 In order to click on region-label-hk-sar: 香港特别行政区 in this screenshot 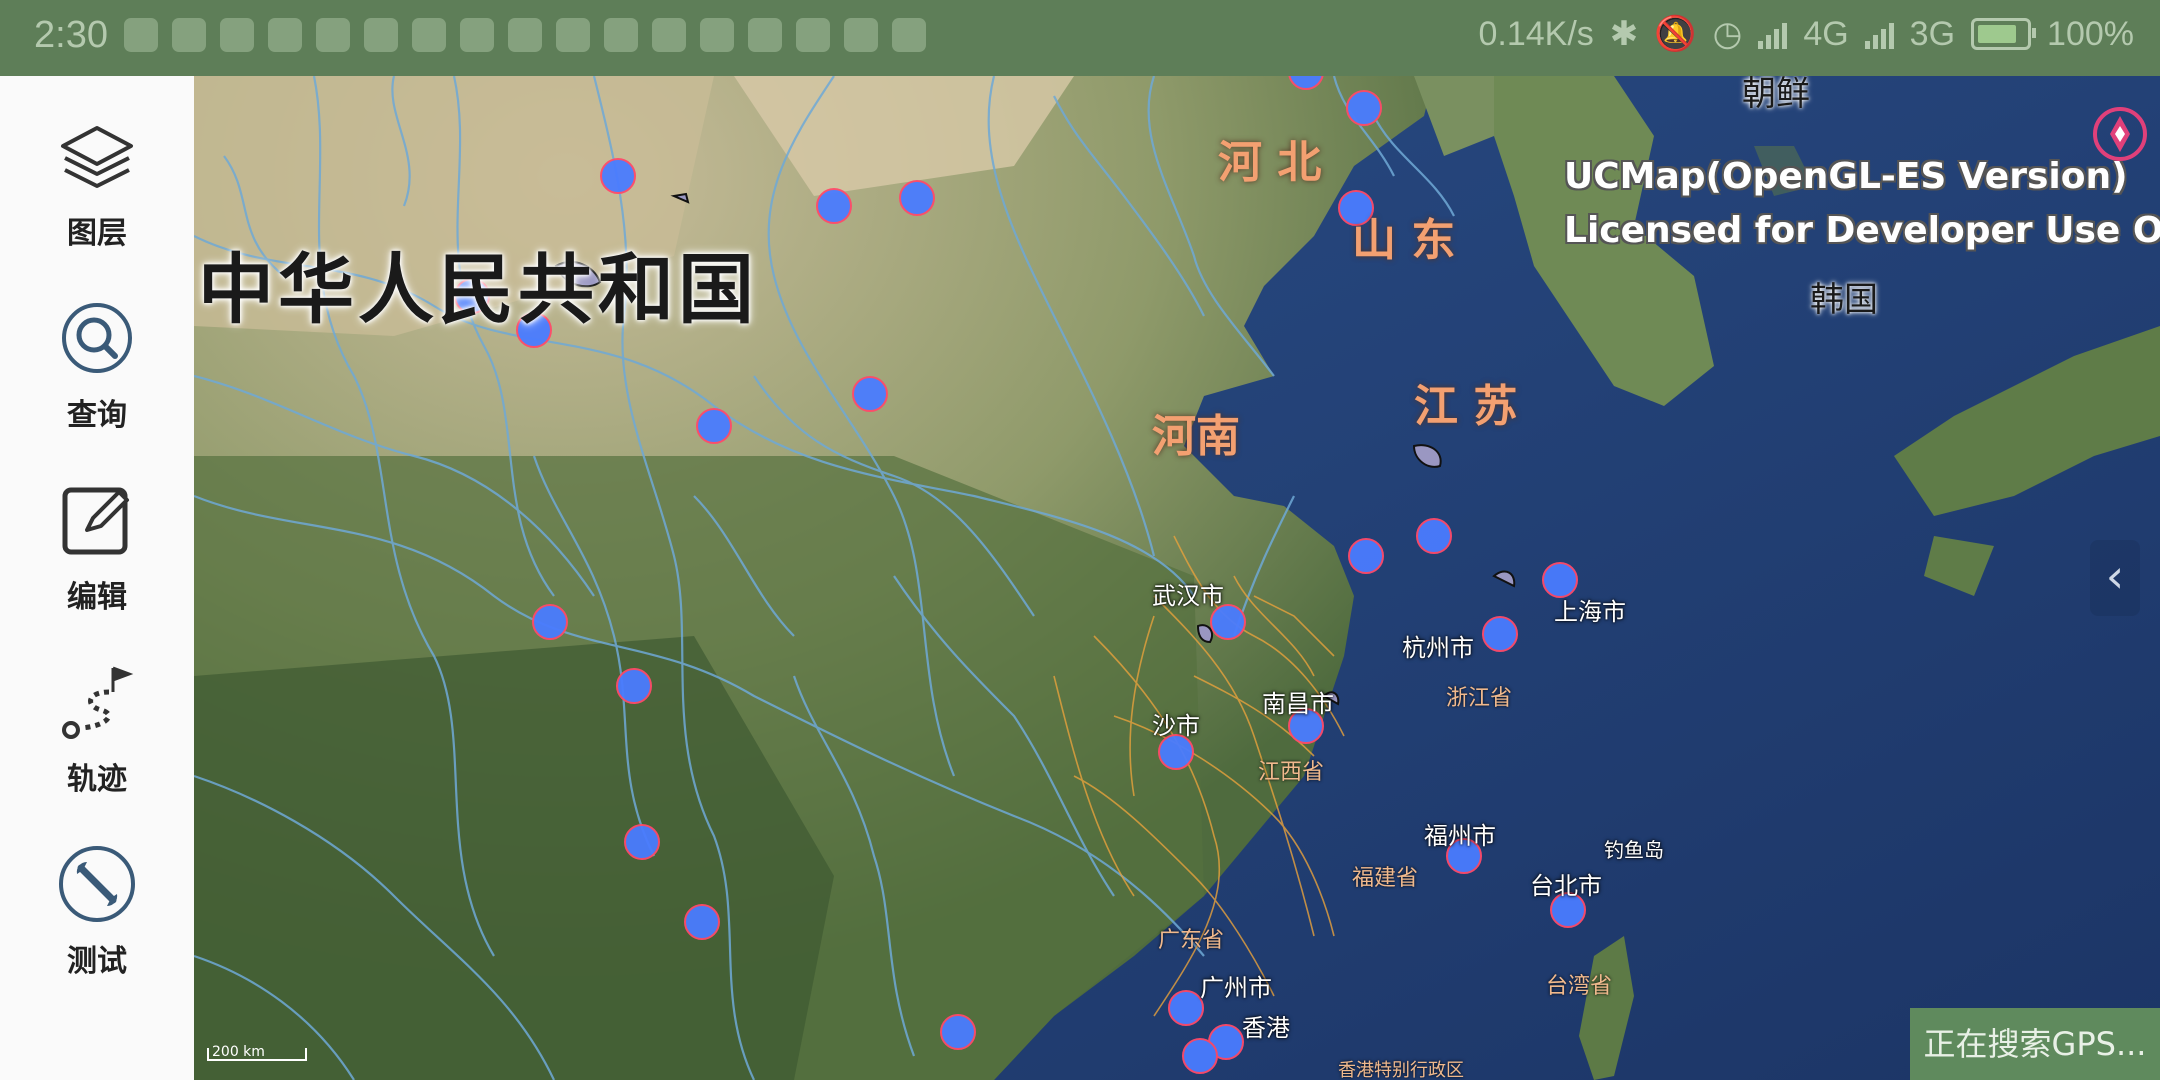, I will do `click(1401, 1070)`.